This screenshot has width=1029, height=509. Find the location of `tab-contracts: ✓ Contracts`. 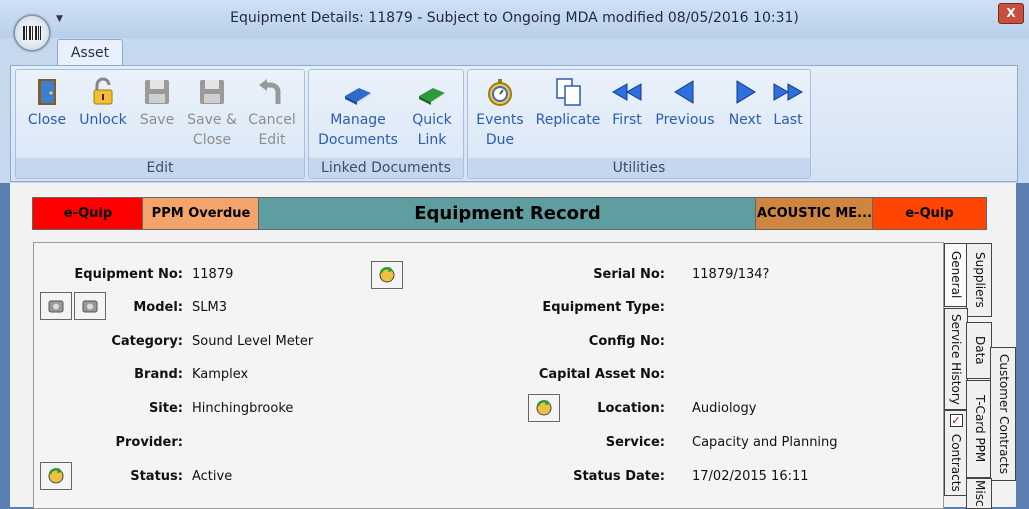

tab-contracts: ✓ Contracts is located at coordinates (956, 453).